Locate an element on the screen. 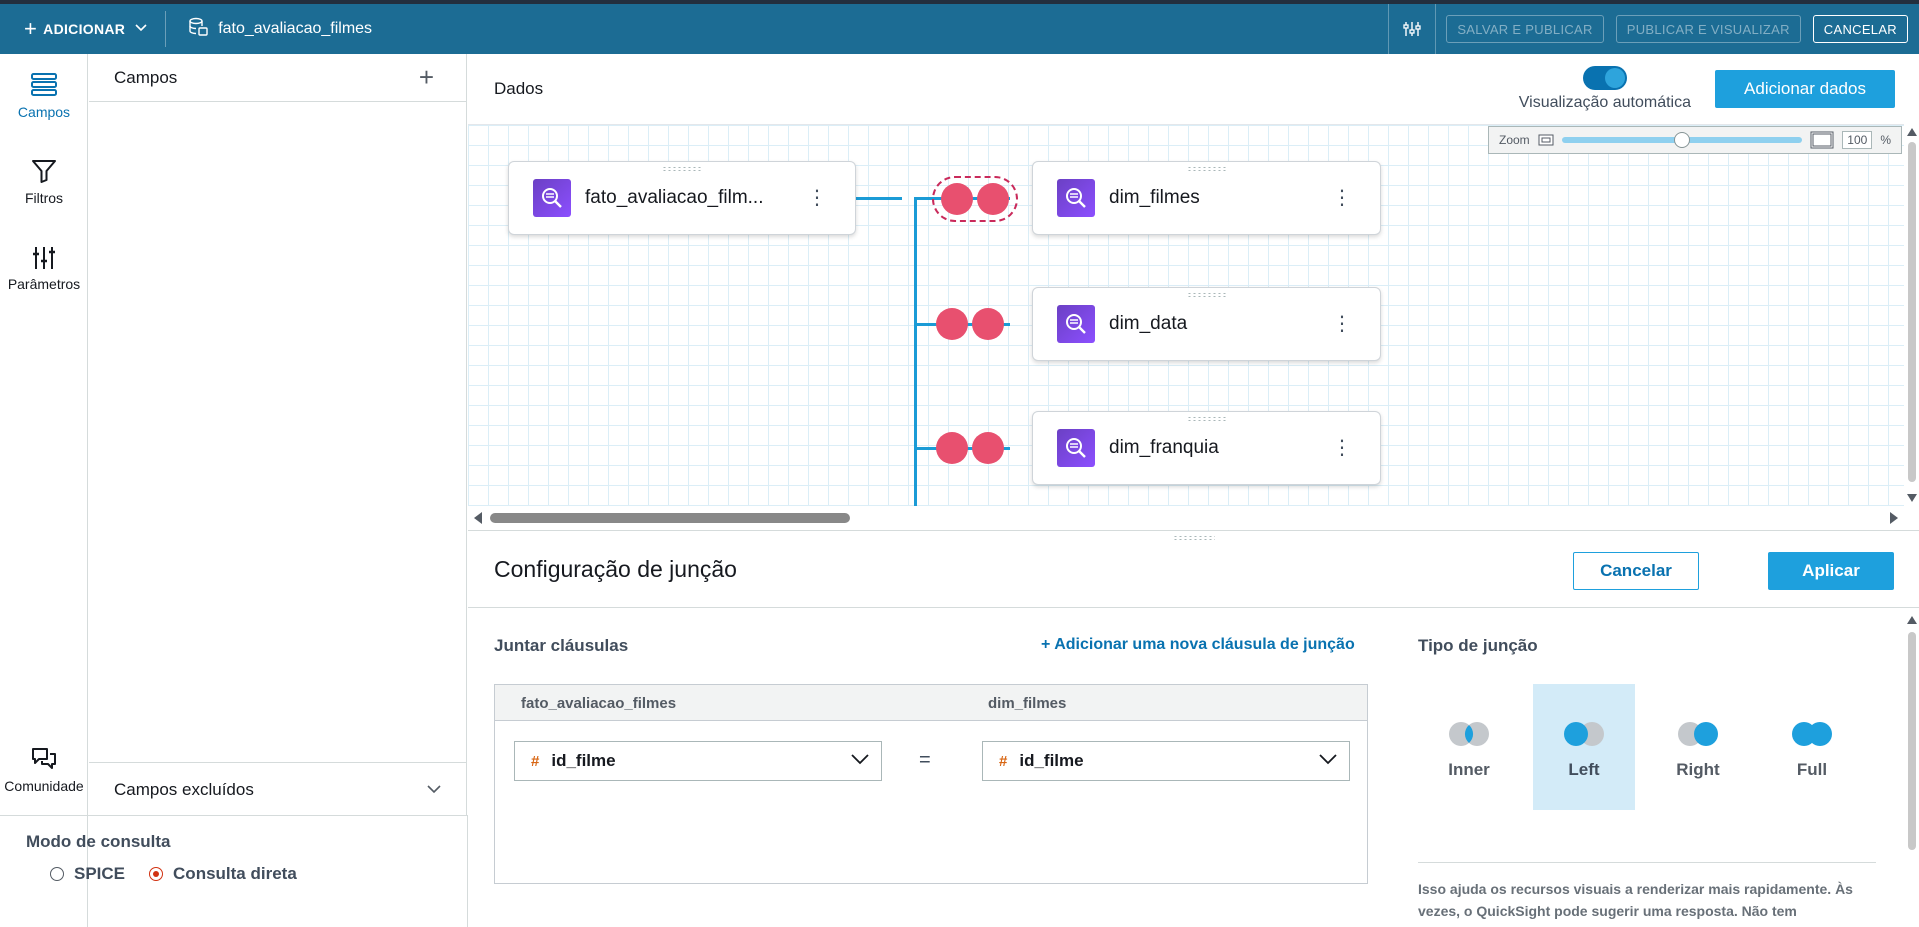 The height and width of the screenshot is (927, 1919). add-label: ADICIONAR is located at coordinates (84, 29).